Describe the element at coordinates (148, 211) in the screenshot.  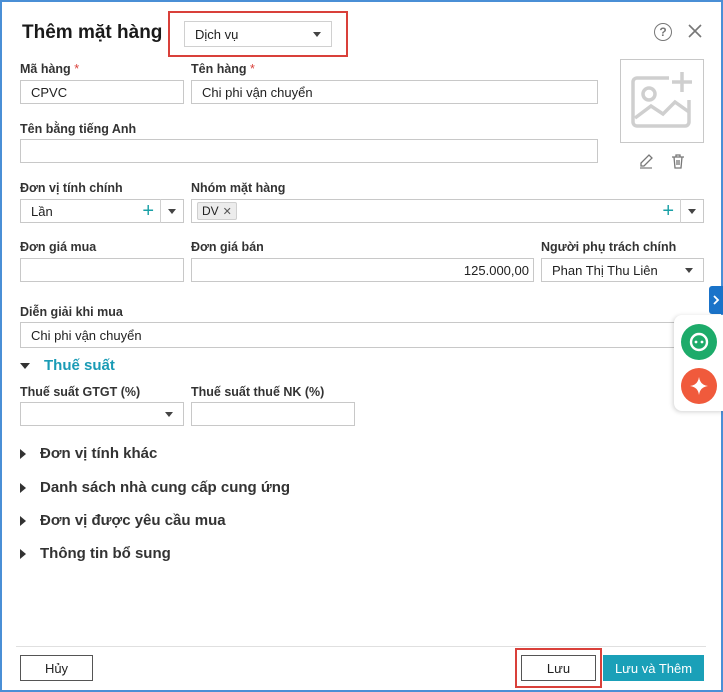
I see `add-unit-icon: +` at that location.